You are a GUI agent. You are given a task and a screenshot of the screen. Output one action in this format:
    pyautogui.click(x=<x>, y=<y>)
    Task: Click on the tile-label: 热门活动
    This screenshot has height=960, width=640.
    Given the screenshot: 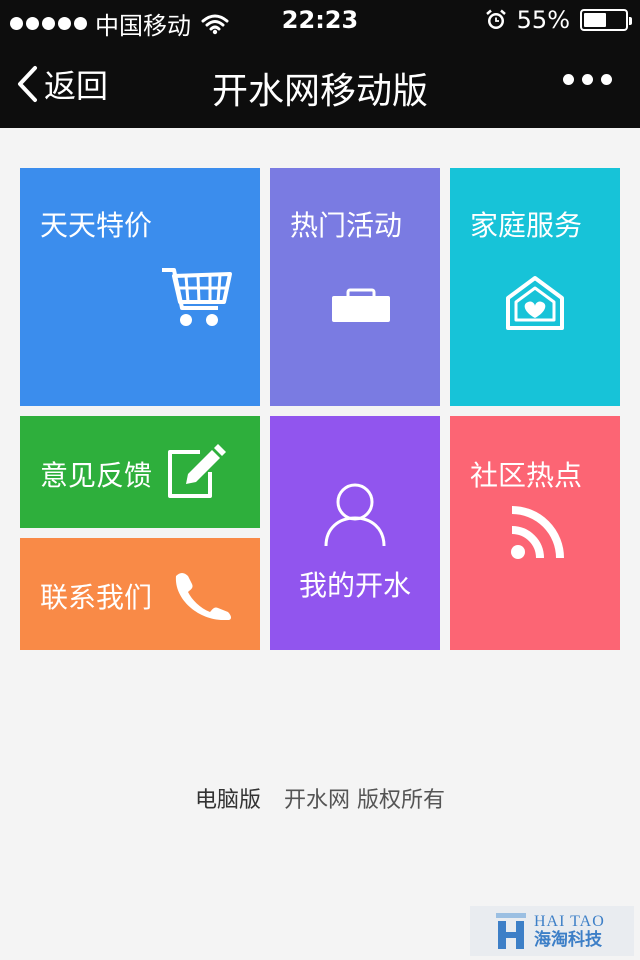 What is the action you would take?
    pyautogui.click(x=346, y=225)
    